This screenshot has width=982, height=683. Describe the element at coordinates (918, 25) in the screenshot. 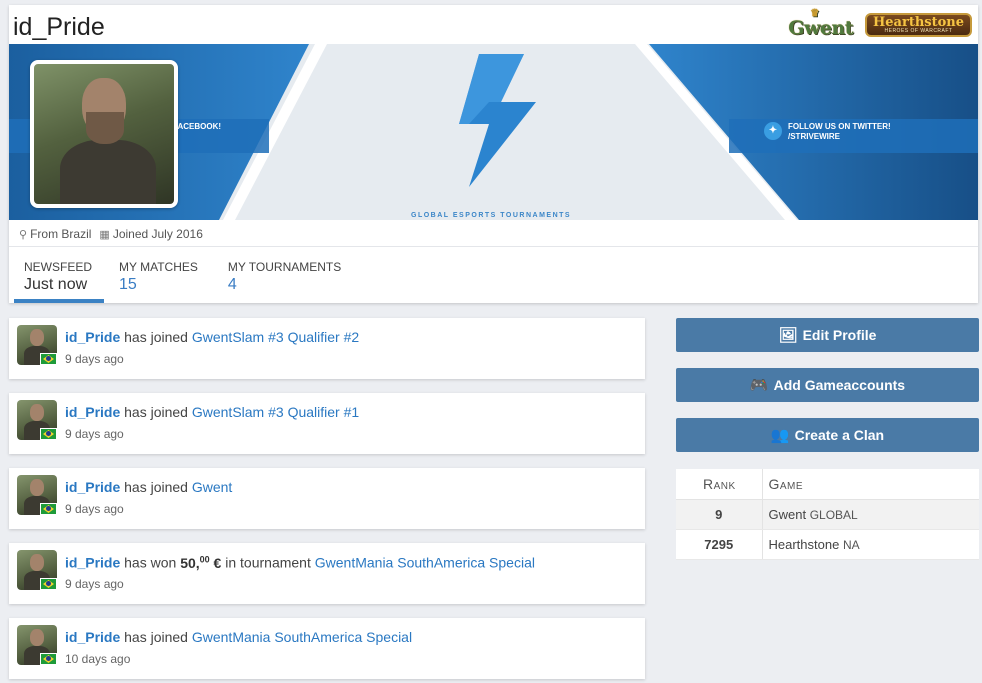

I see `hearthstone-logo: Hearthstone HEROES OF WARCRAFT` at that location.